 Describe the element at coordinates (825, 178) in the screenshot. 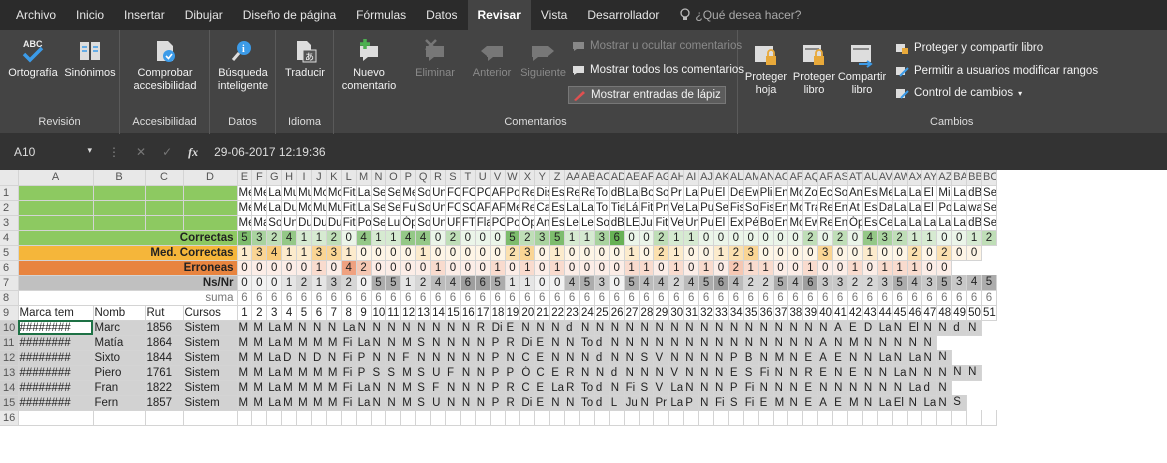

I see `column-header: AR` at that location.